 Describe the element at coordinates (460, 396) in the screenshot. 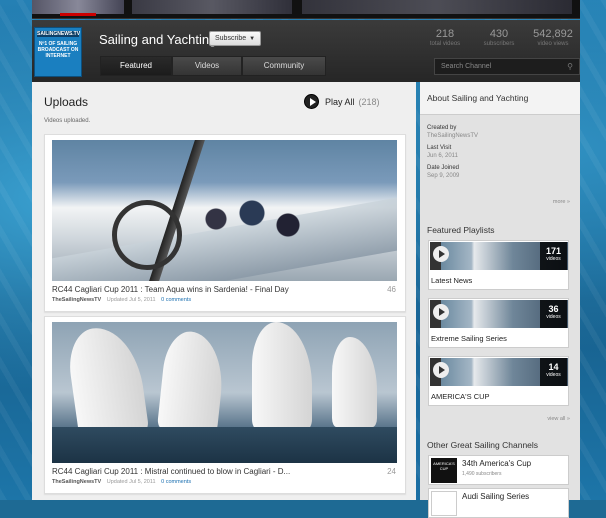

I see `playlist-name: AMERICA'S CUP` at that location.